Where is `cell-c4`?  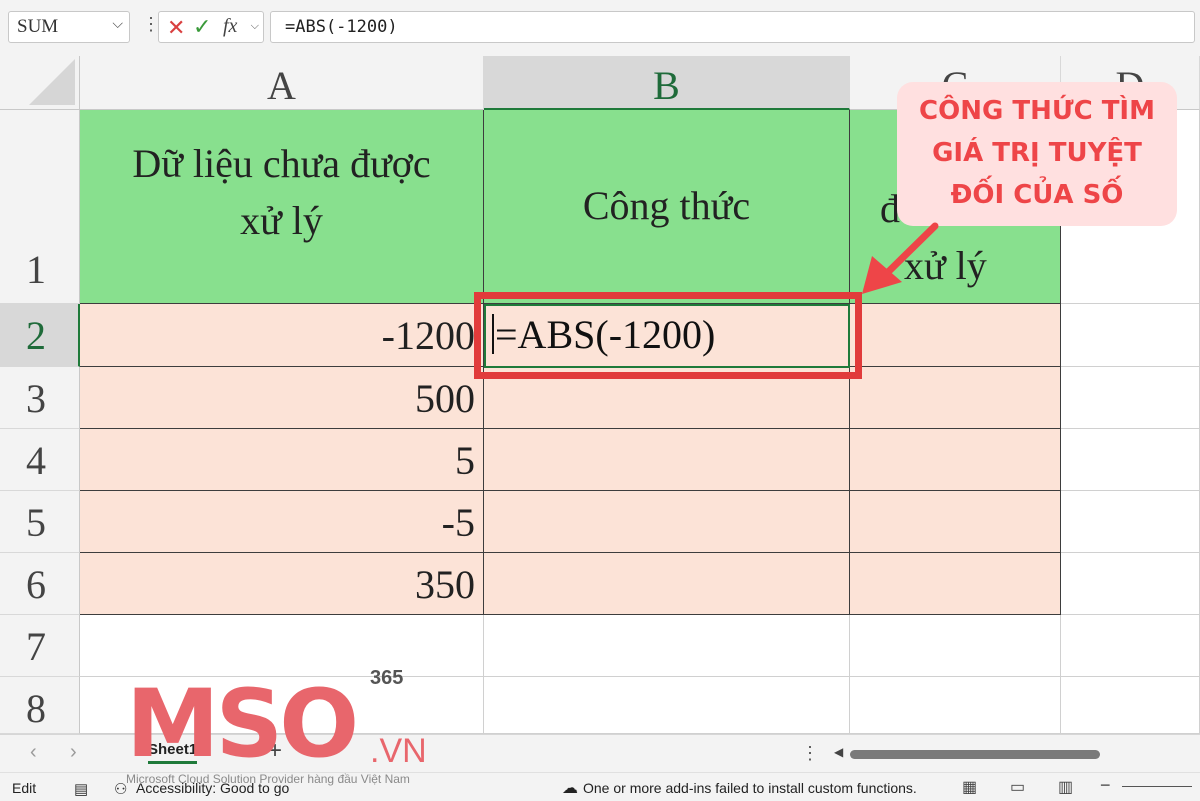 cell-c4 is located at coordinates (955, 460).